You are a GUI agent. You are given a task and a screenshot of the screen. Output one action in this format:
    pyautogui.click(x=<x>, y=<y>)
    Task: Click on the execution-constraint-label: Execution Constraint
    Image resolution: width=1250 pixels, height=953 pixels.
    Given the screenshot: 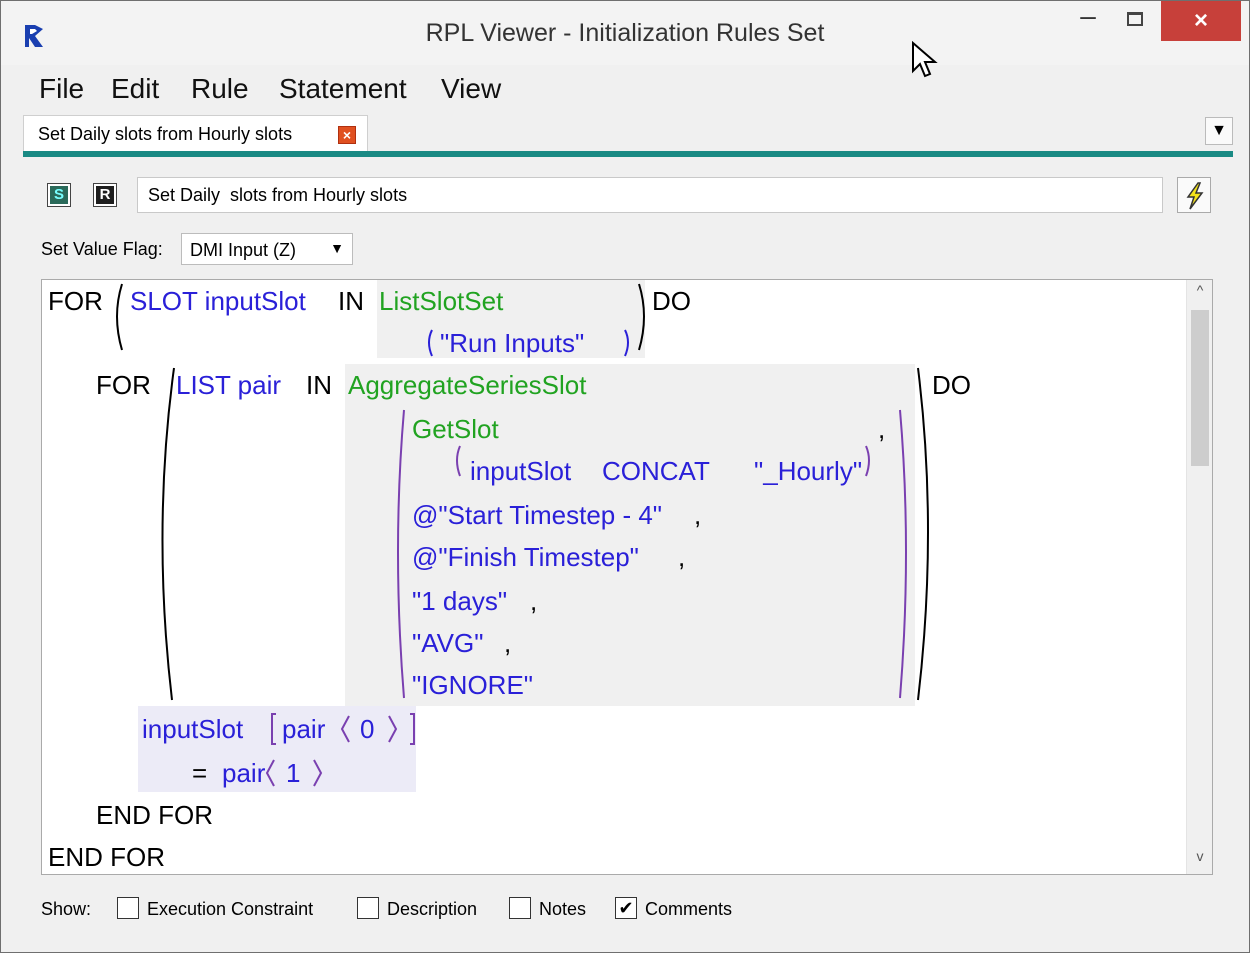 What is the action you would take?
    pyautogui.click(x=230, y=909)
    